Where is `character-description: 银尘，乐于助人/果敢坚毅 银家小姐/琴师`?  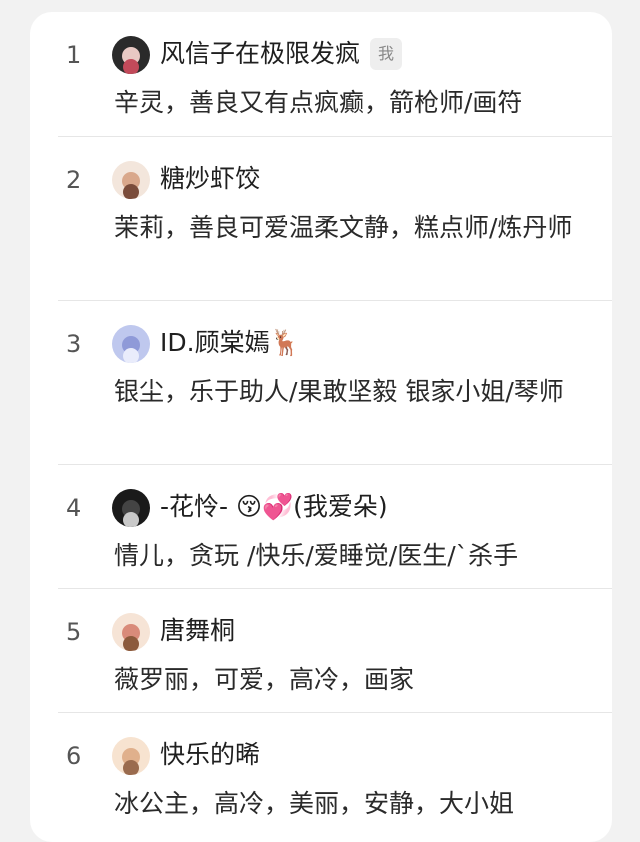 character-description: 银尘，乐于助人/果敢坚毅 银家小姐/琴师 is located at coordinates (339, 391).